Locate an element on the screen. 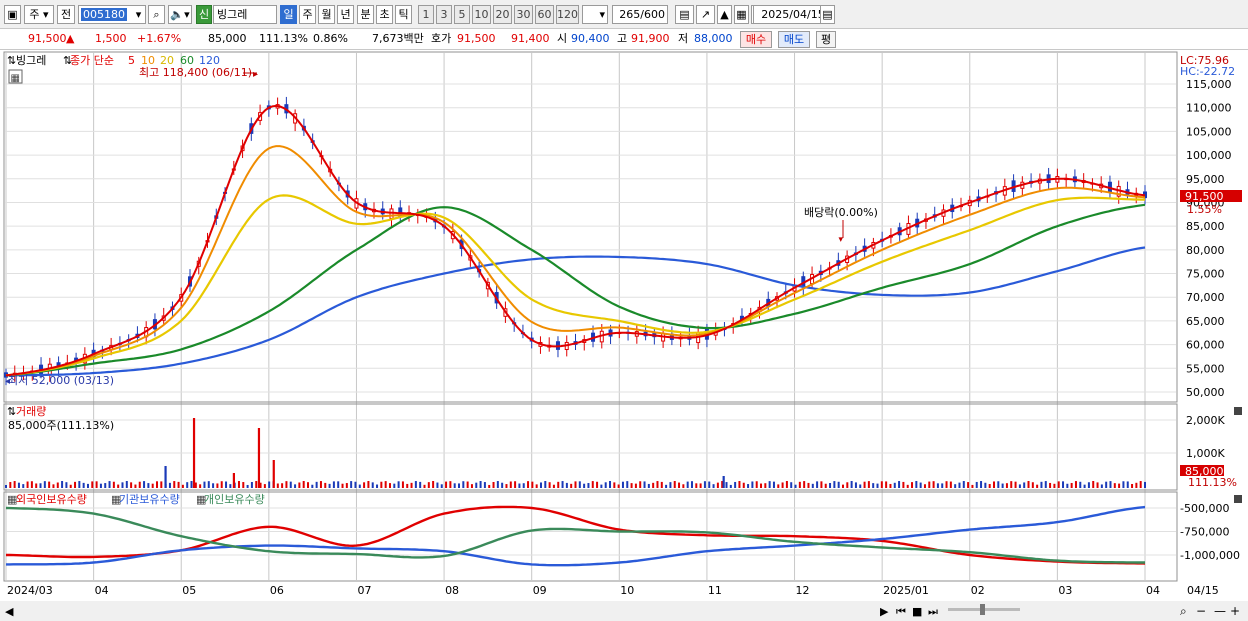 Image resolution: width=1248 pixels, height=621 pixels. interval-5-button: 5 is located at coordinates (462, 14).